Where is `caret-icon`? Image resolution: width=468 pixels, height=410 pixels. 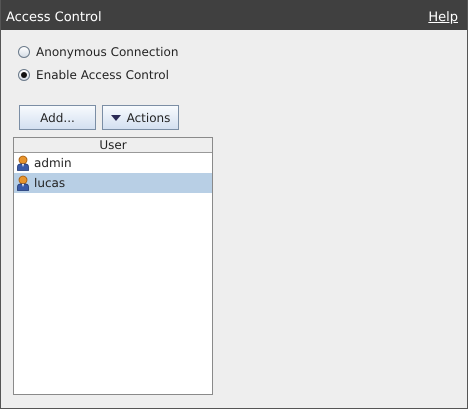
caret-icon is located at coordinates (115, 117).